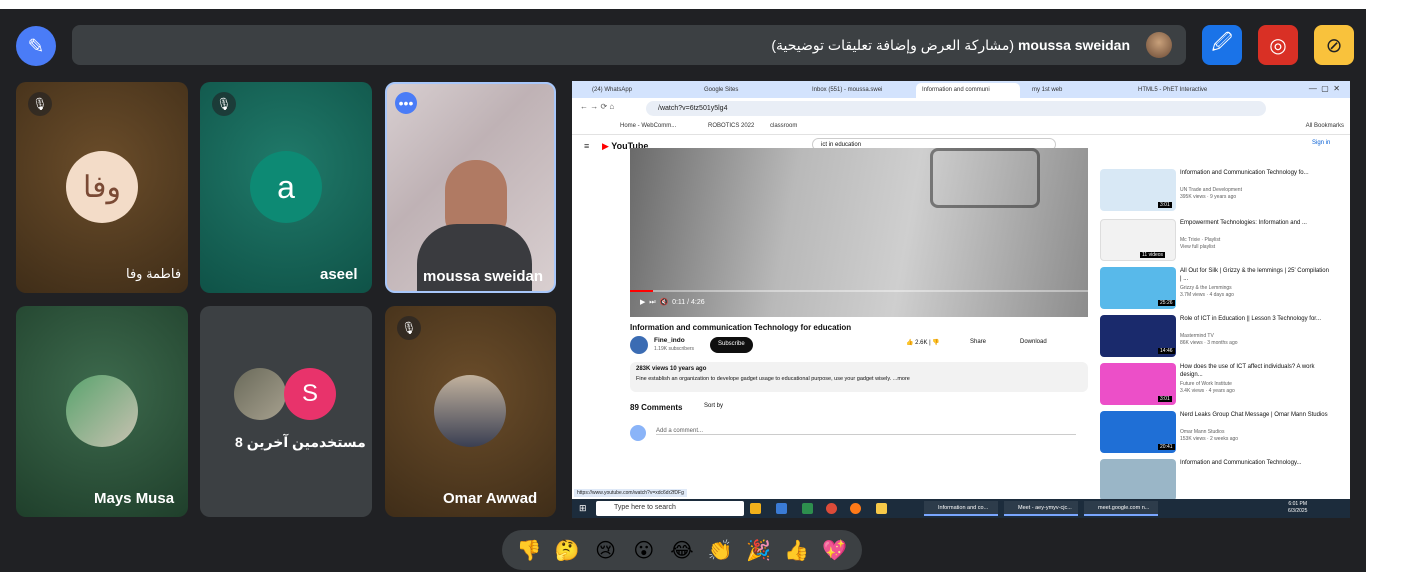 This screenshot has height=572, width=1412. I want to click on windows-start-icon: ⊞, so click(583, 508).